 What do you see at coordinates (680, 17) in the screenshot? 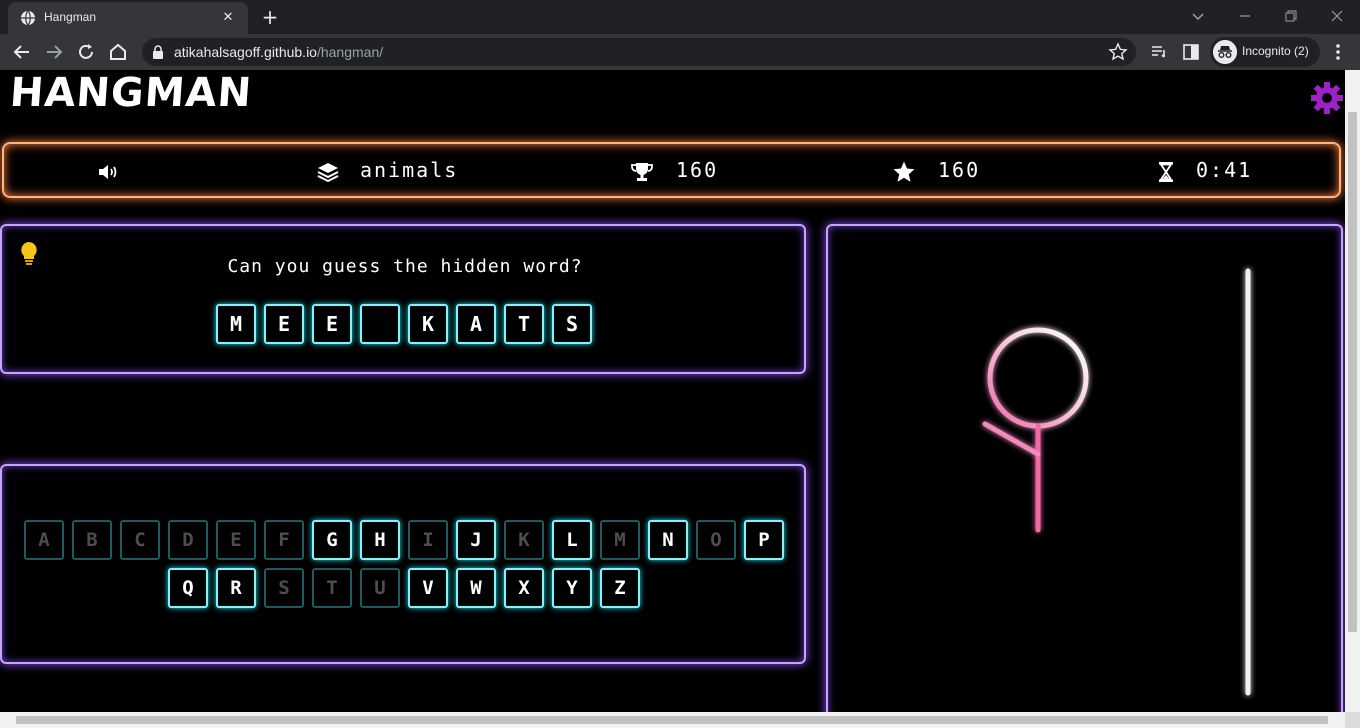
I see `browser-titlebar: Hangman ✕ +` at bounding box center [680, 17].